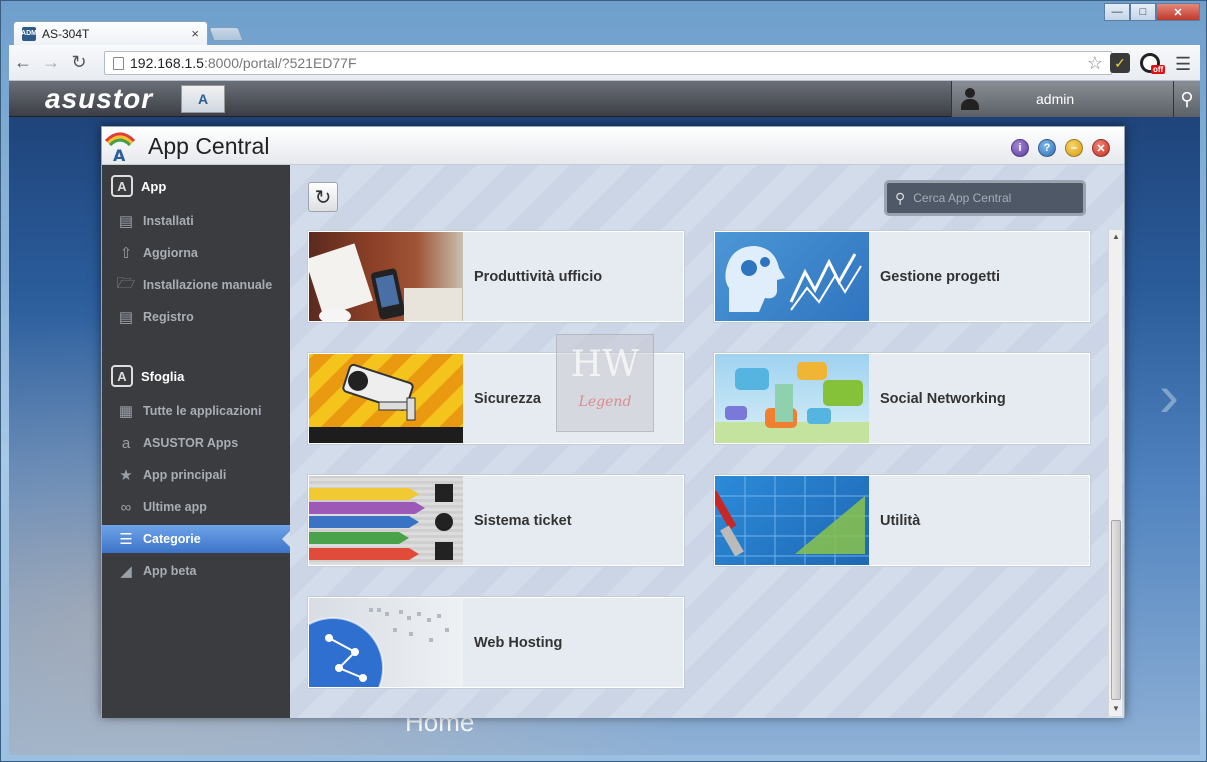 The width and height of the screenshot is (1207, 762). Describe the element at coordinates (604, 99) in the screenshot. I see `adm-top-bar: asustor A admin ⚲` at that location.